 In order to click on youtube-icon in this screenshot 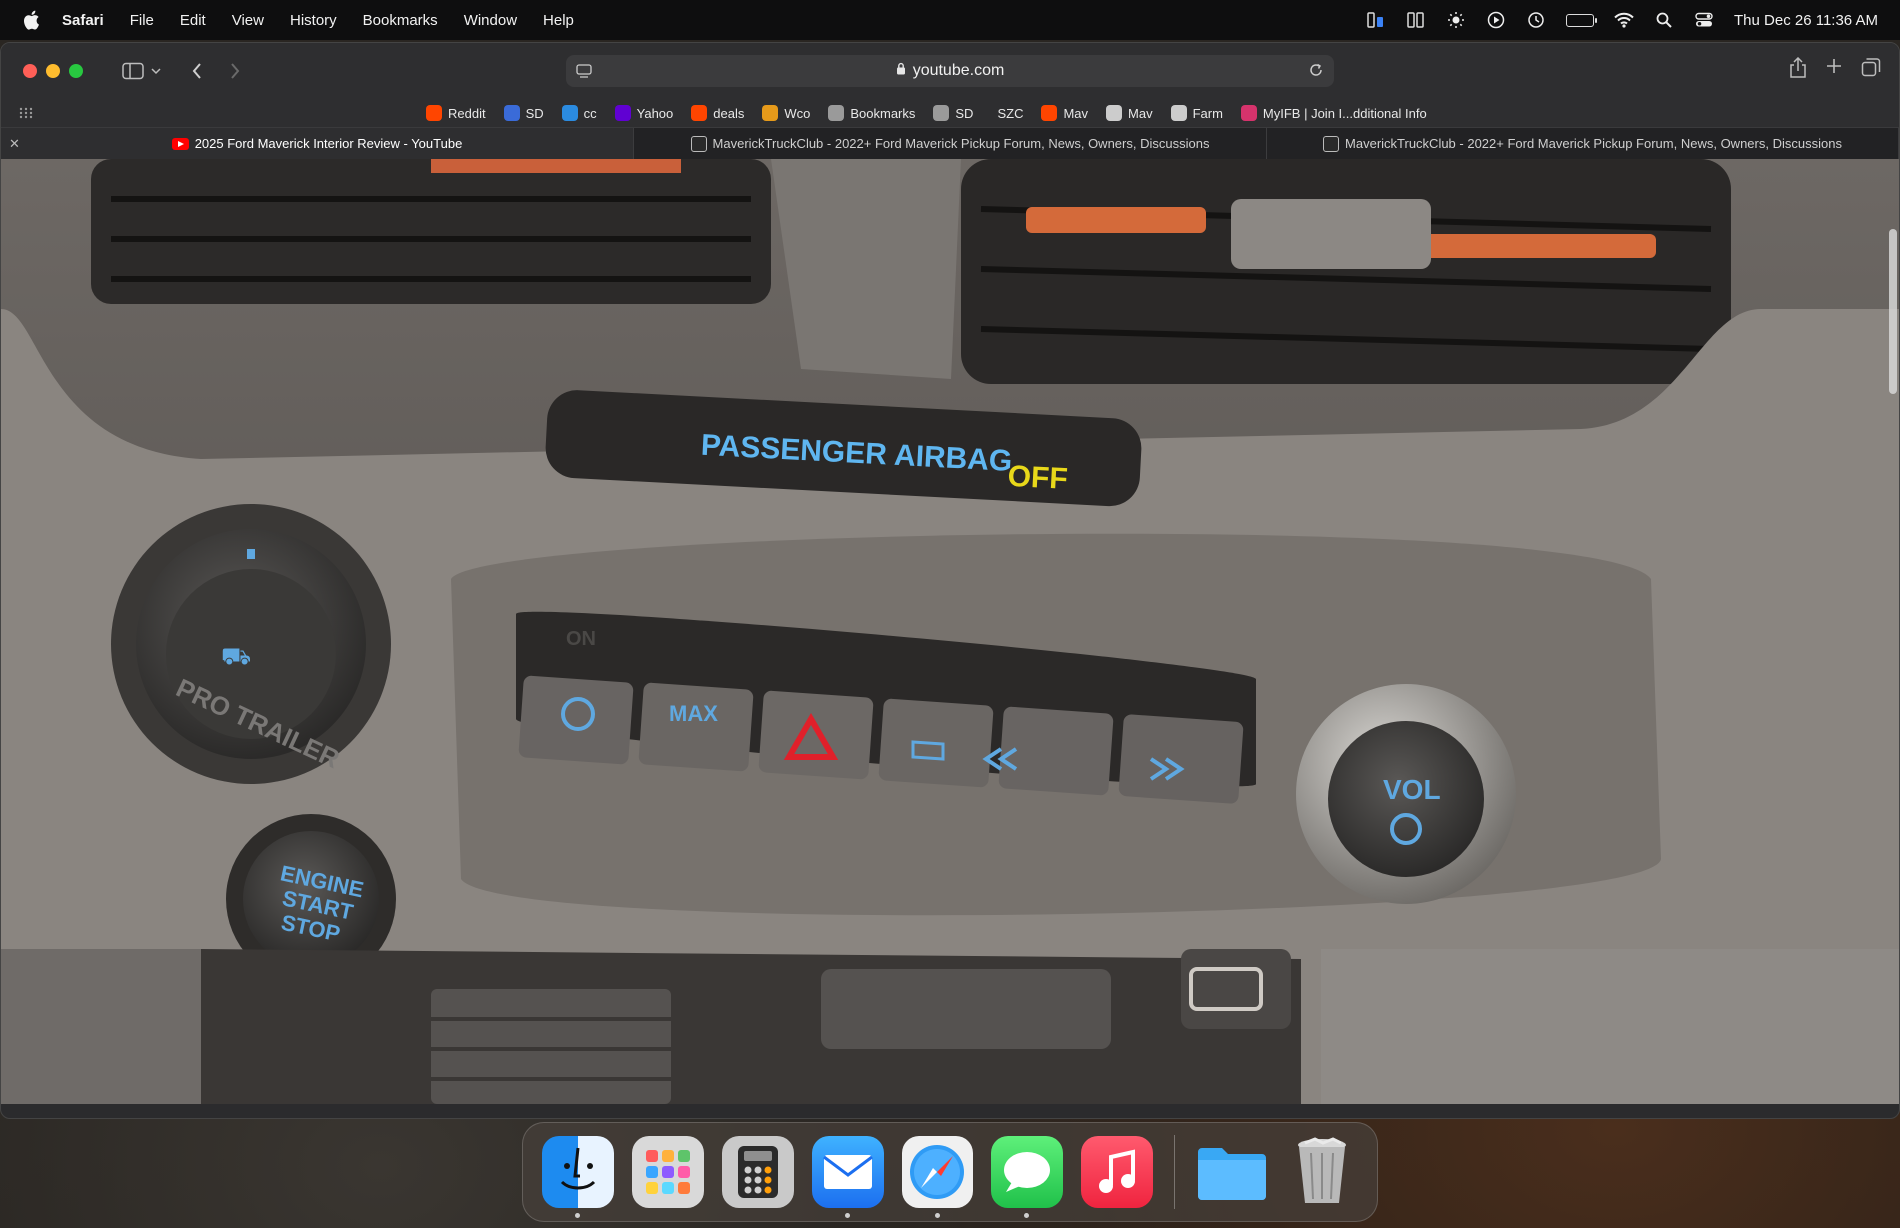, I will do `click(180, 143)`.